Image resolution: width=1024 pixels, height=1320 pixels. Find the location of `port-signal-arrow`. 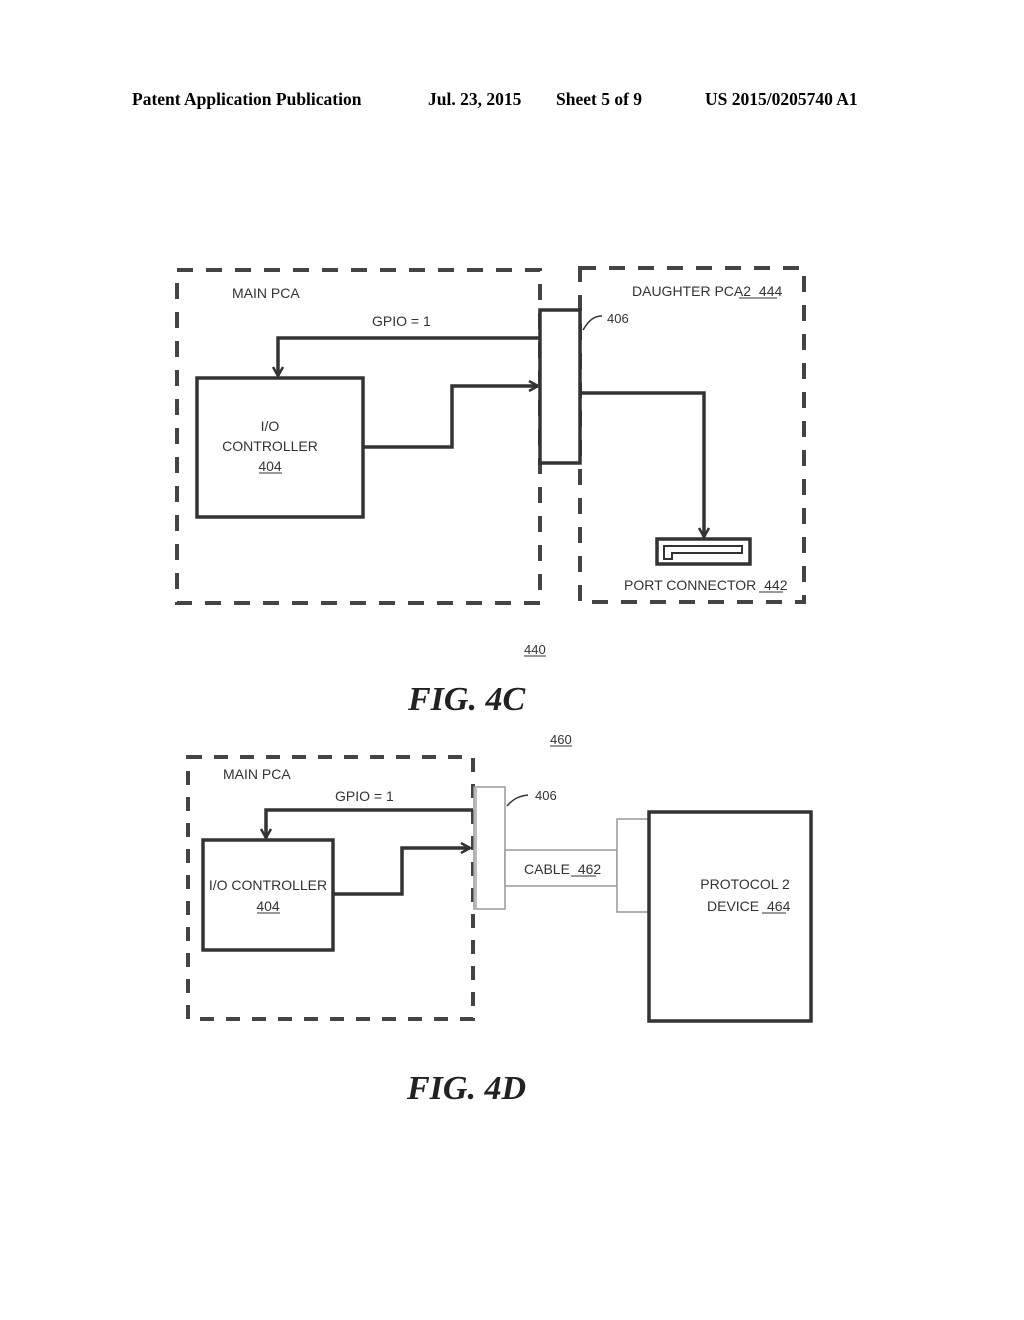

port-signal-arrow is located at coordinates (642, 464).